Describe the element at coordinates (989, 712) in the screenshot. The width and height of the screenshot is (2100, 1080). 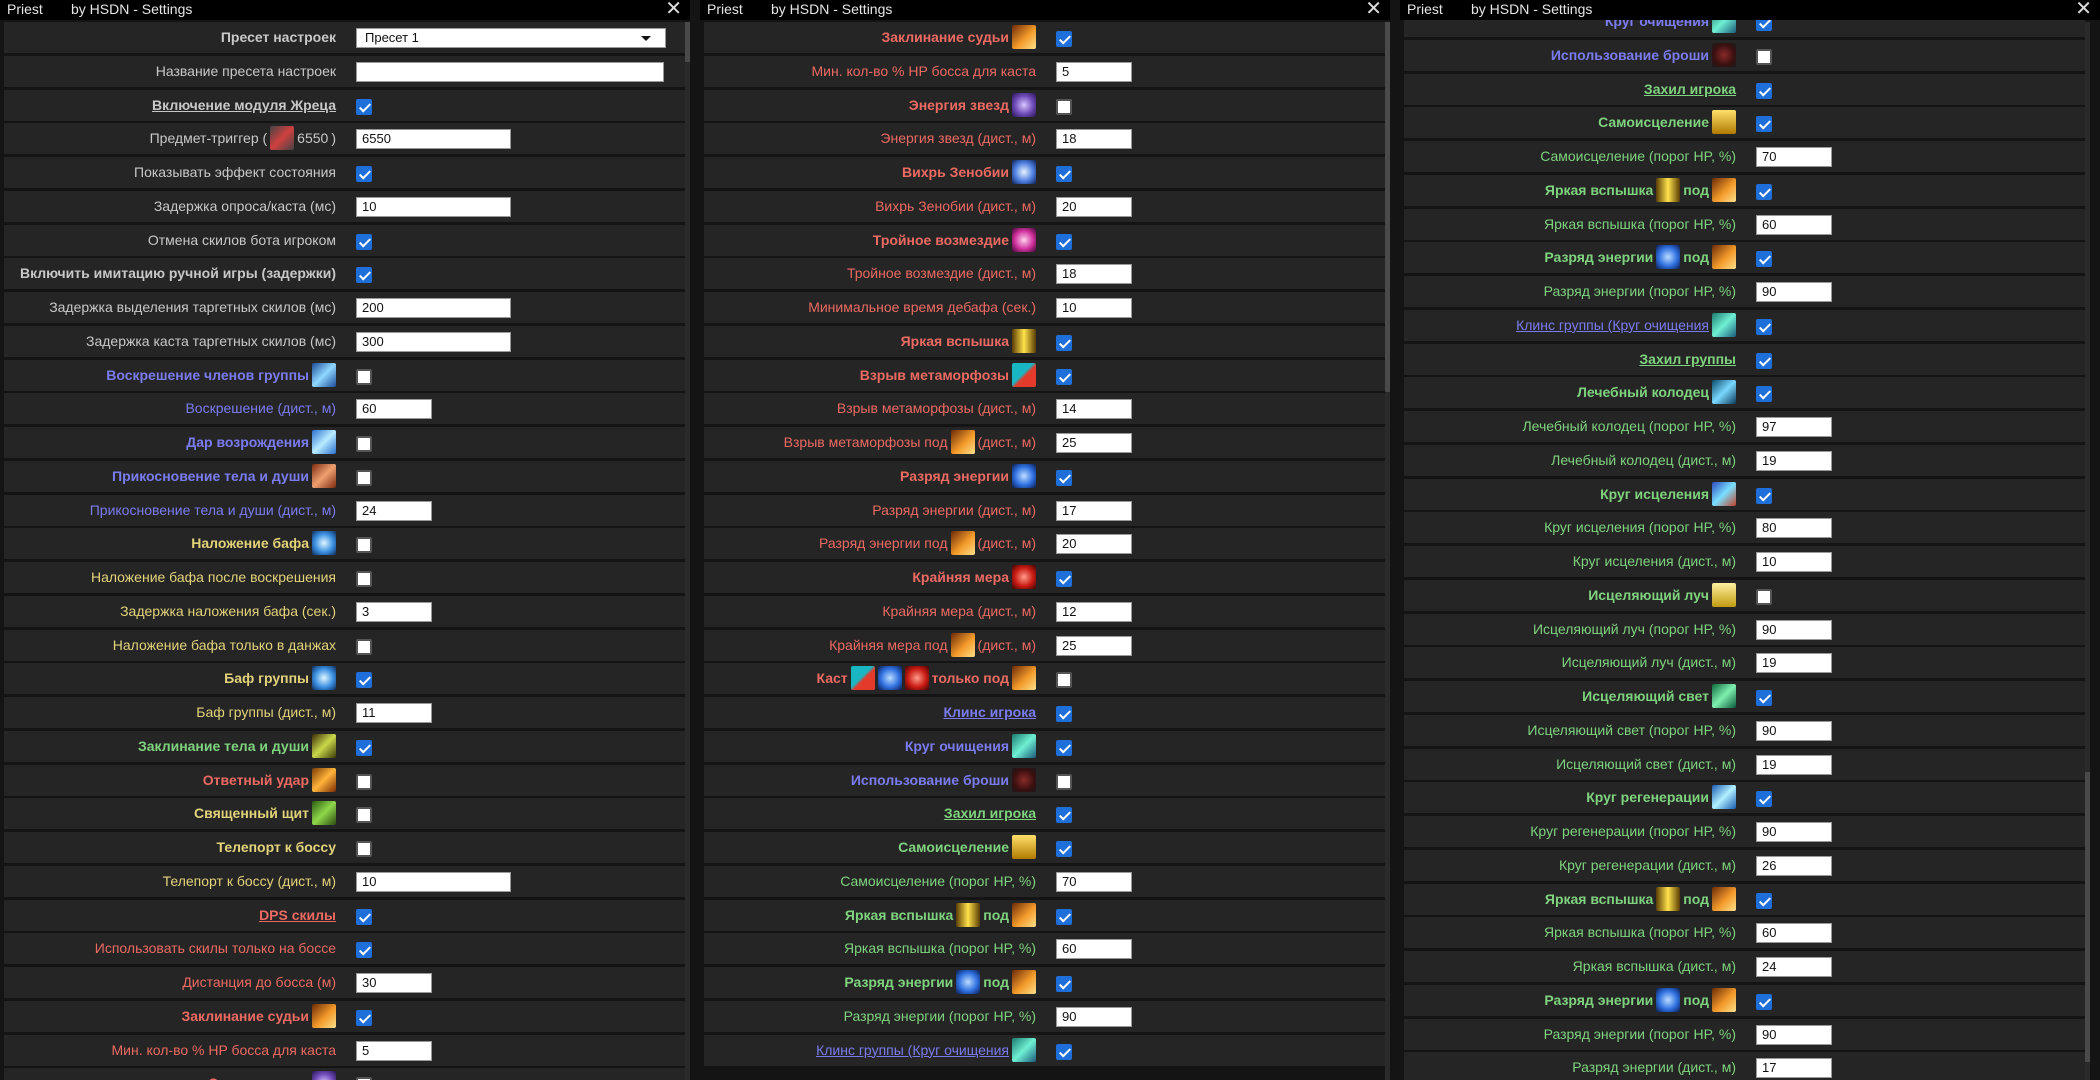
I see `setting-label: Клинс игрока` at that location.